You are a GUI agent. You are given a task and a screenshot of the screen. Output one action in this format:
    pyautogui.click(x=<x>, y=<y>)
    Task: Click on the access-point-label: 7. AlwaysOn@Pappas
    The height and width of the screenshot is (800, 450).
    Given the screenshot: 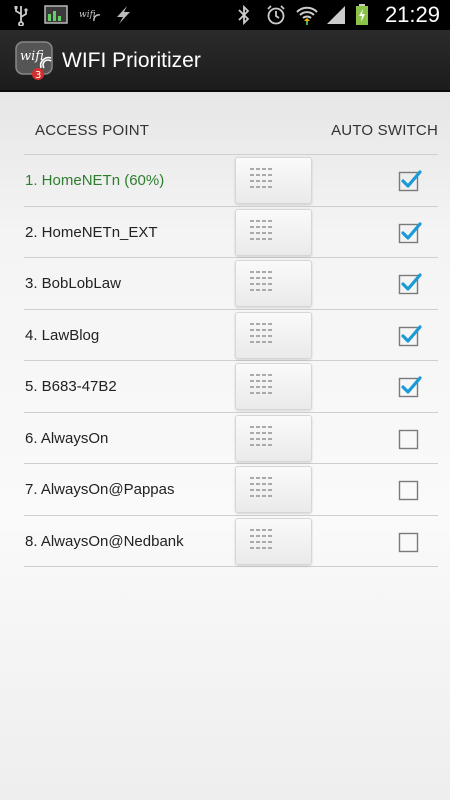 What is the action you would take?
    pyautogui.click(x=100, y=489)
    